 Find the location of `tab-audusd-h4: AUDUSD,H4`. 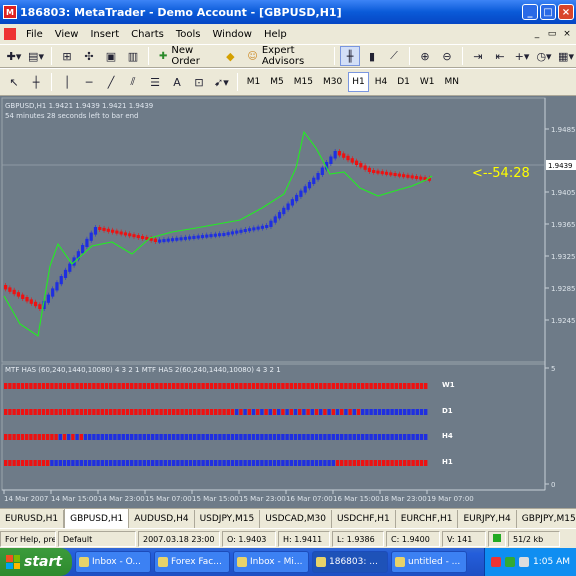

tab-audusd-h4: AUDUSD,H4 is located at coordinates (162, 519).